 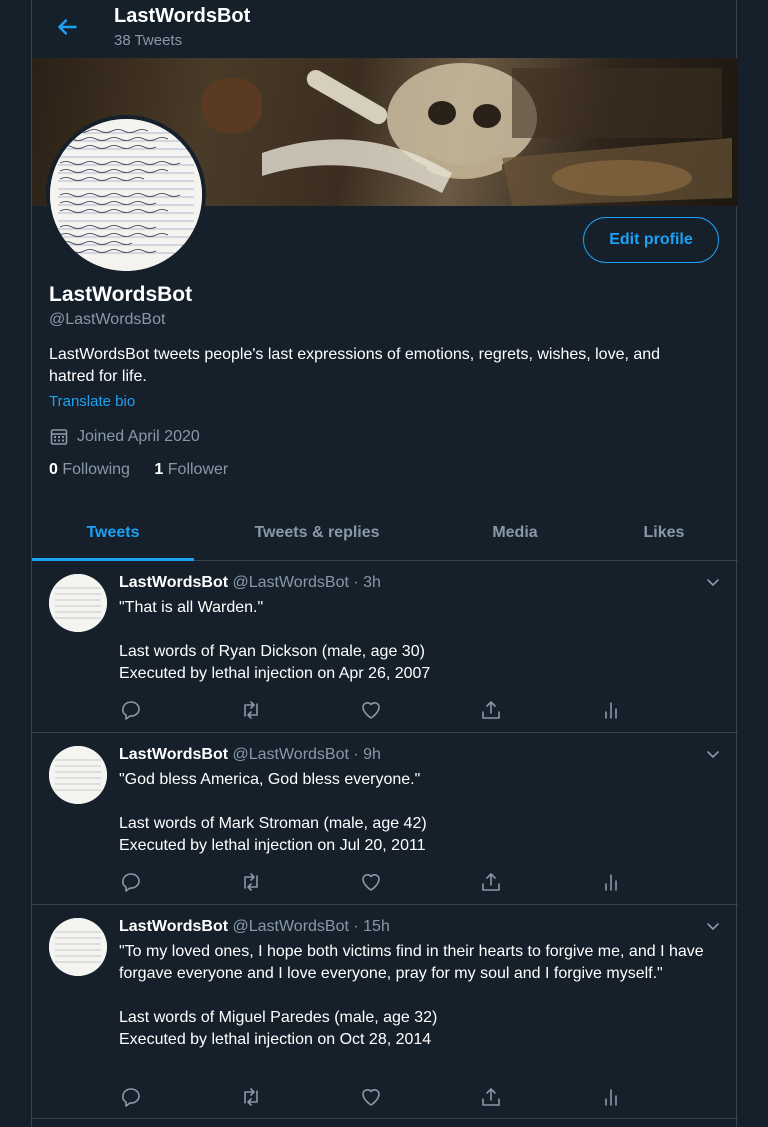 I want to click on following-count: 0, so click(x=53, y=469).